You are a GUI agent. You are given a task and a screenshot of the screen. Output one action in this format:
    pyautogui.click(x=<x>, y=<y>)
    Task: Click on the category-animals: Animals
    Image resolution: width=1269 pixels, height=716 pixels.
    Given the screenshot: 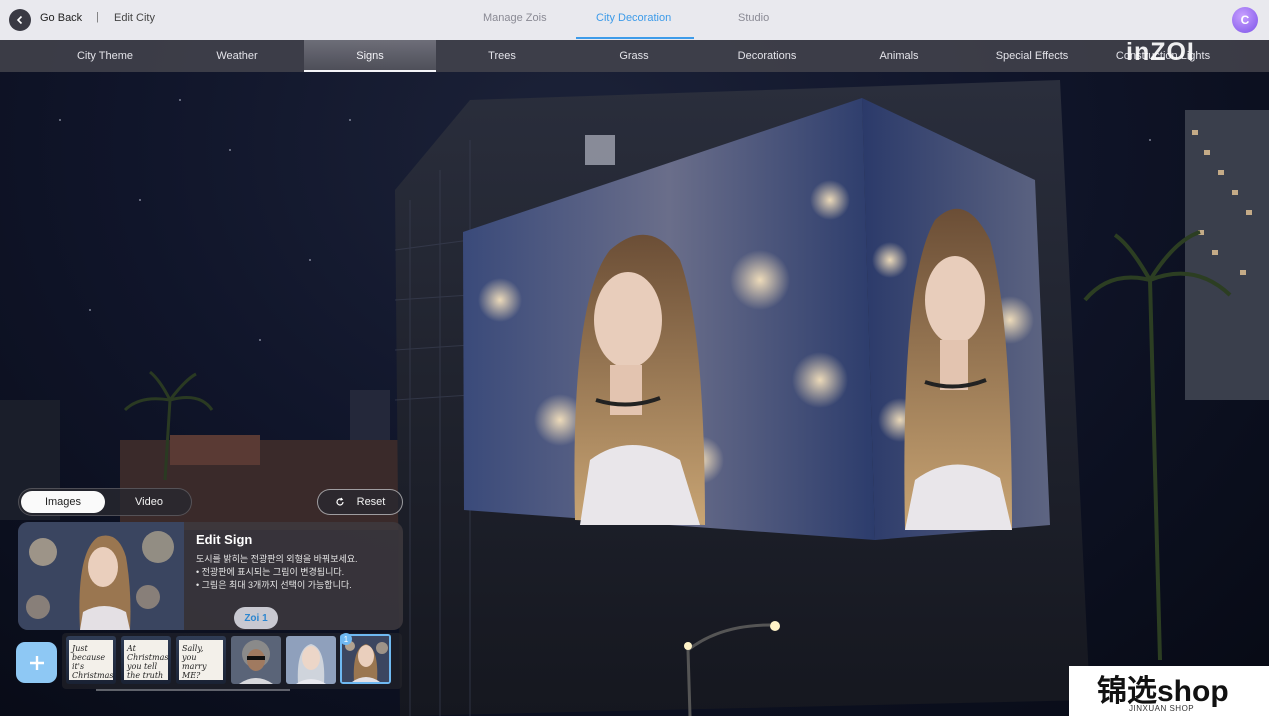 What is the action you would take?
    pyautogui.click(x=899, y=56)
    